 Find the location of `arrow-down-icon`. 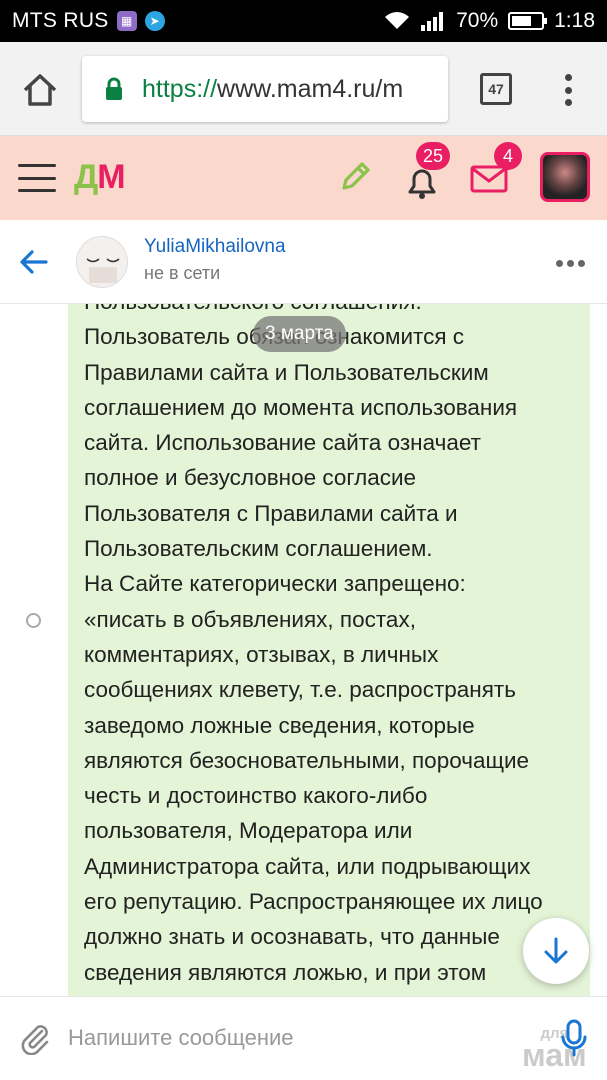

arrow-down-icon is located at coordinates (556, 950).